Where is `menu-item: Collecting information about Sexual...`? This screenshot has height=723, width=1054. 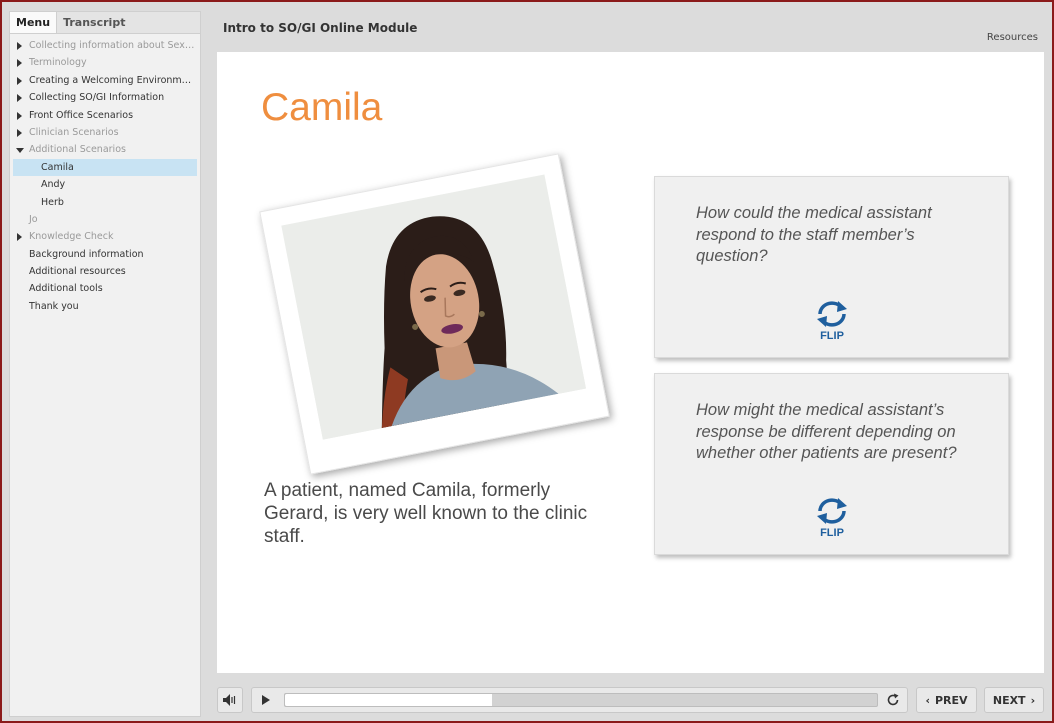 menu-item: Collecting information about Sexual... is located at coordinates (105, 45).